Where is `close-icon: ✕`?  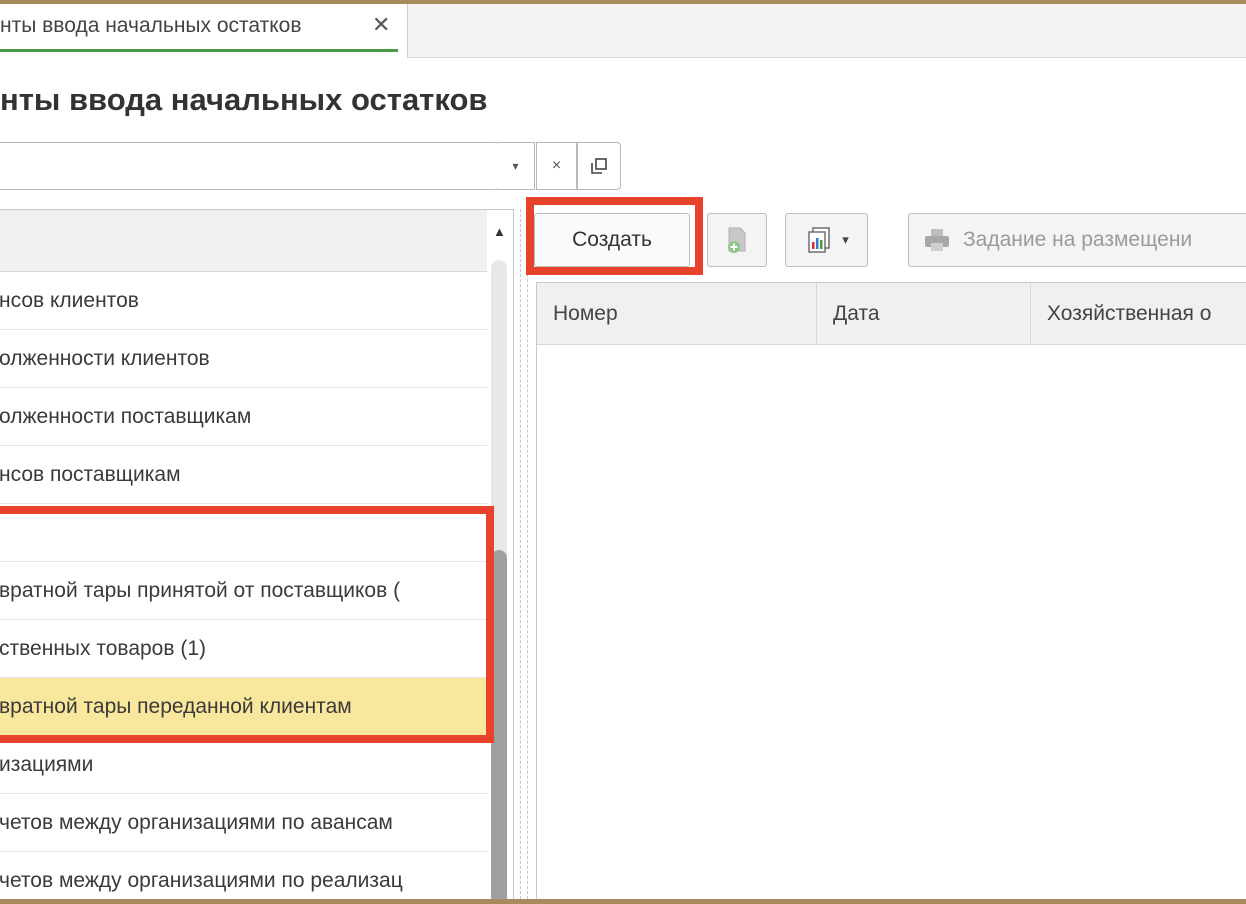
close-icon: ✕ is located at coordinates (381, 25).